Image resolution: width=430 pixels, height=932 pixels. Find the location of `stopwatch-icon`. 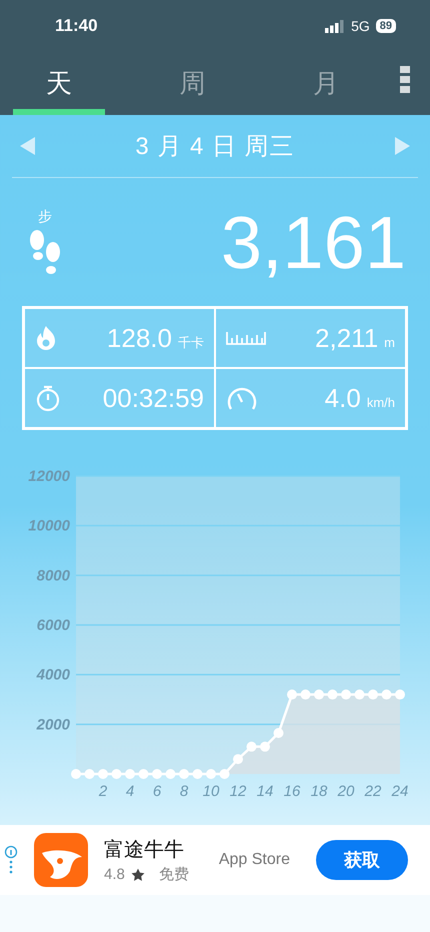

stopwatch-icon is located at coordinates (48, 398).